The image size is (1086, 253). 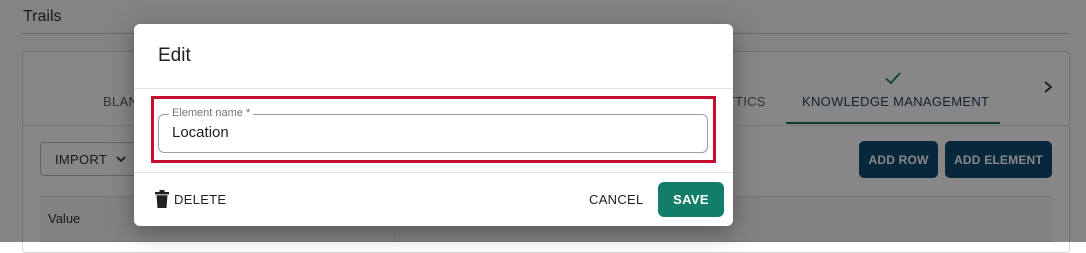 I want to click on dialog-title: Edit, so click(x=174, y=55).